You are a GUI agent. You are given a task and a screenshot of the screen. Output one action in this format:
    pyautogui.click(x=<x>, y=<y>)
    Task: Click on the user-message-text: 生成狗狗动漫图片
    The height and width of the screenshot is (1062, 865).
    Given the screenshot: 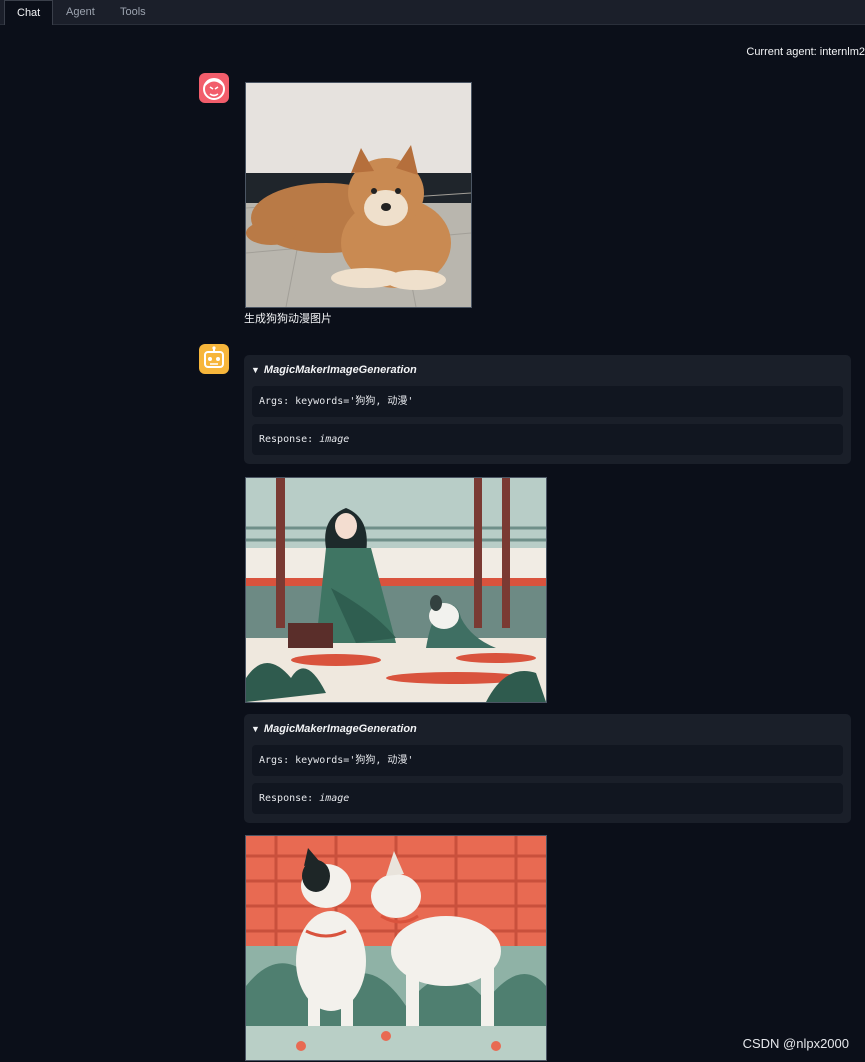 What is the action you would take?
    pyautogui.click(x=288, y=319)
    